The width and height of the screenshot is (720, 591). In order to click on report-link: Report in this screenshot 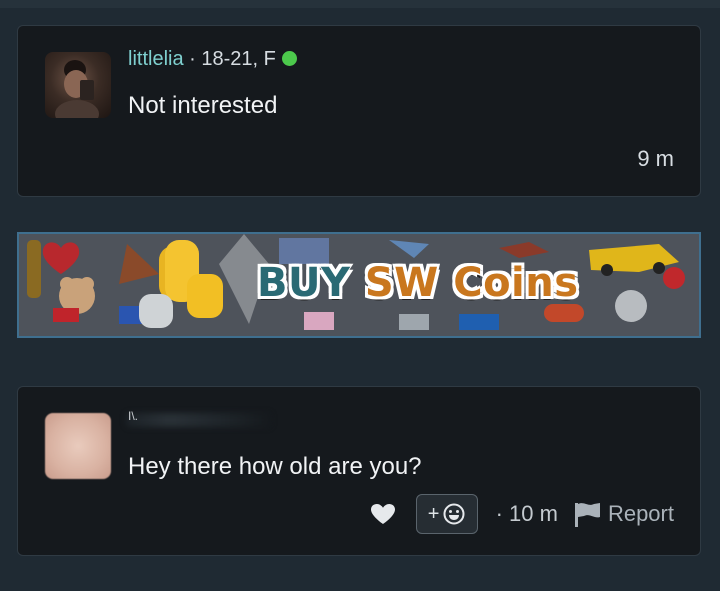, I will do `click(641, 514)`.